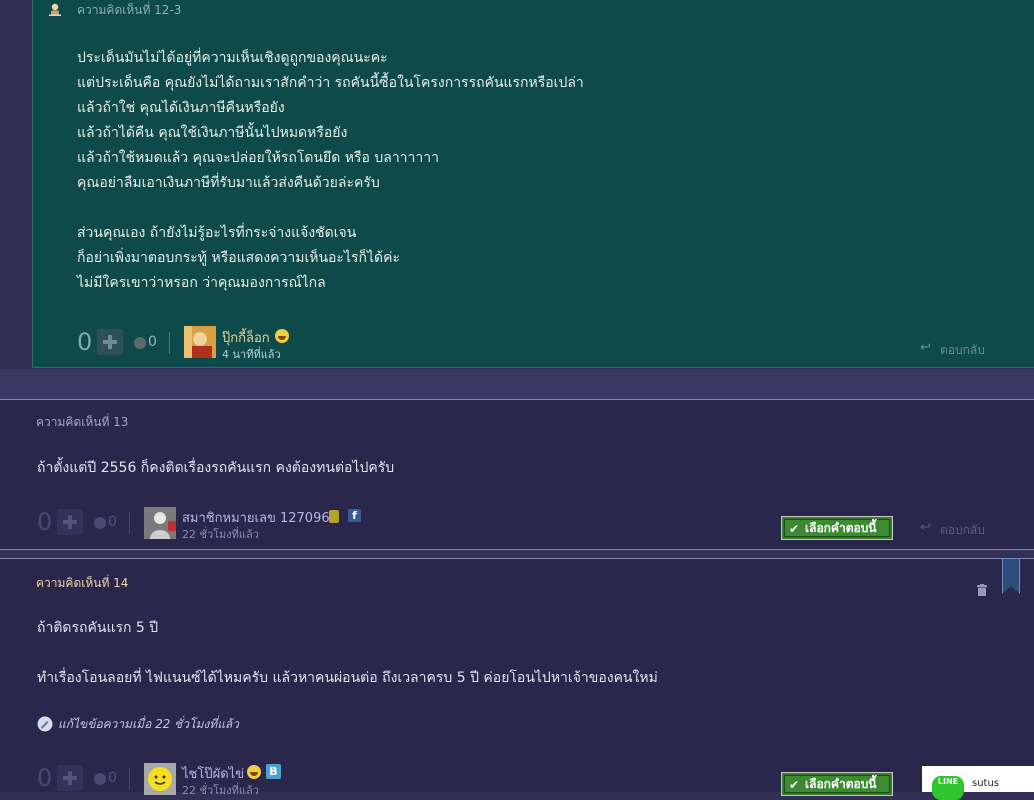 Image resolution: width=1034 pixels, height=800 pixels. I want to click on comment-label: ความคิดเห็นที่ 13, so click(82, 422).